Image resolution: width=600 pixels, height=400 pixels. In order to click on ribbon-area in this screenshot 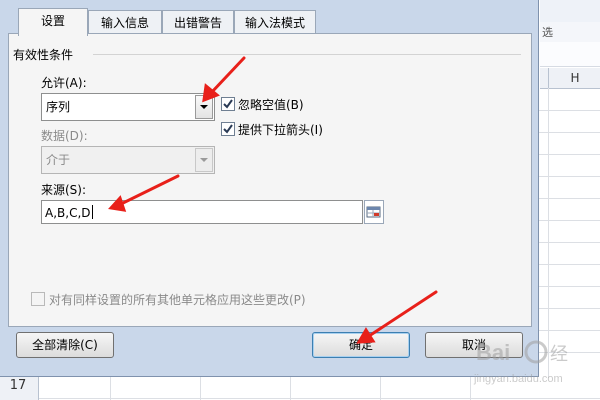, I will do `click(570, 11)`.